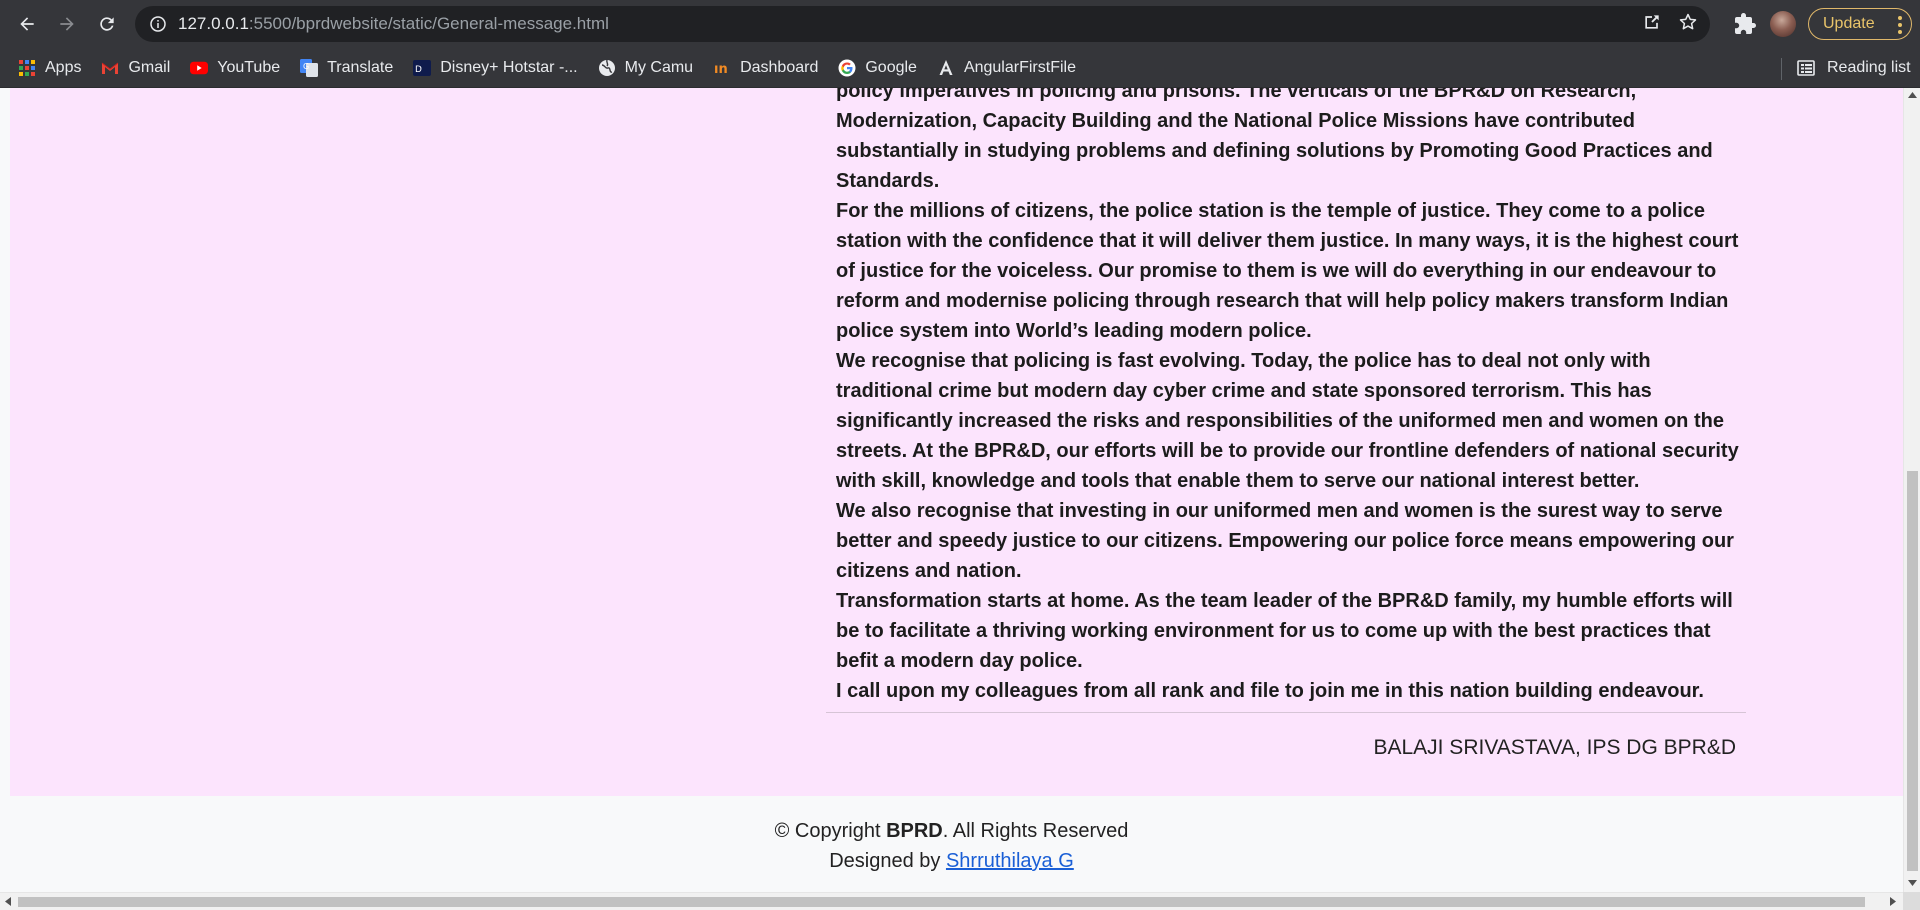 This screenshot has width=1920, height=910. What do you see at coordinates (914, 831) in the screenshot?
I see `copyright-brand: BPRD` at bounding box center [914, 831].